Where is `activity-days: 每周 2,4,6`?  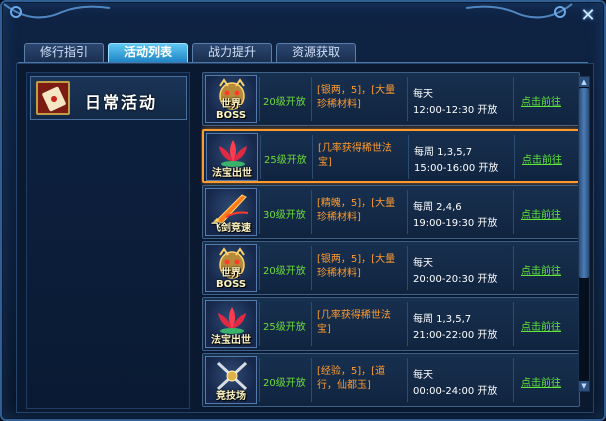 activity-days: 每周 2,4,6 is located at coordinates (437, 207).